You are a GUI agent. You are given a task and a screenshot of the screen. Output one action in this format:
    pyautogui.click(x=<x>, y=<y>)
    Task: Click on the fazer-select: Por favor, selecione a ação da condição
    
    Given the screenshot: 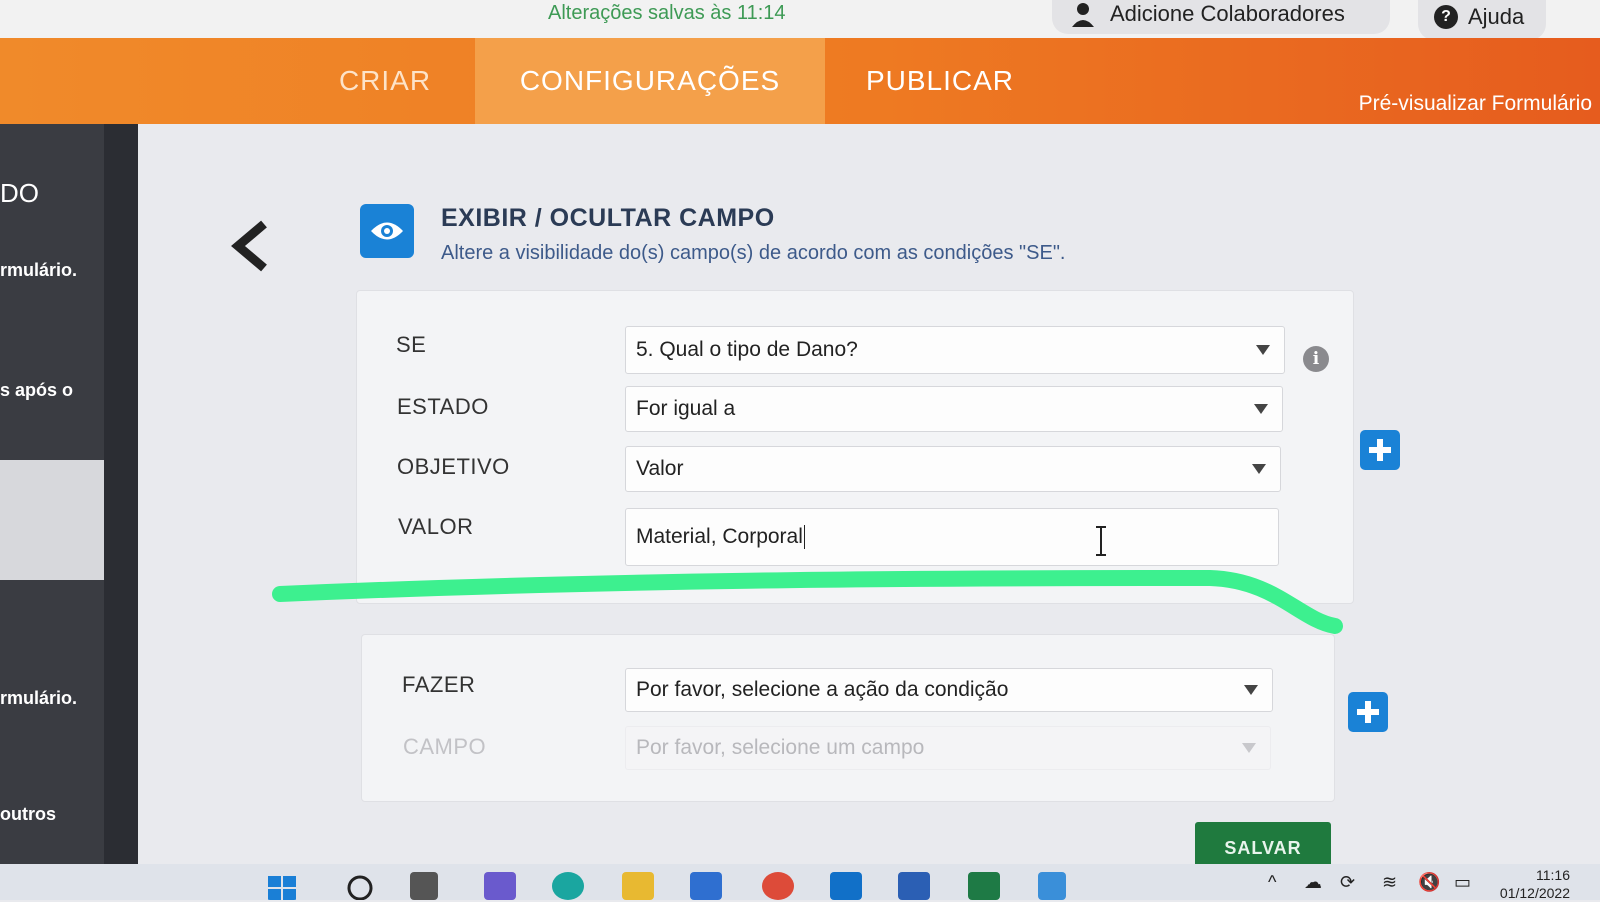 What is the action you would take?
    pyautogui.click(x=949, y=690)
    